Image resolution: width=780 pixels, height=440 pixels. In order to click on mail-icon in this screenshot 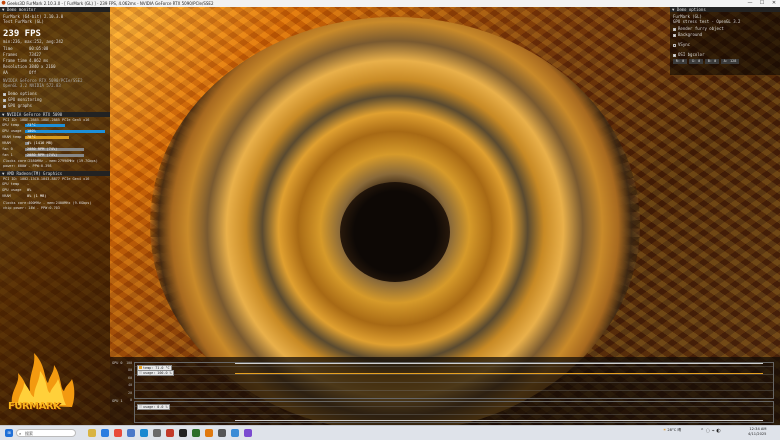, I will do `click(144, 433)`.